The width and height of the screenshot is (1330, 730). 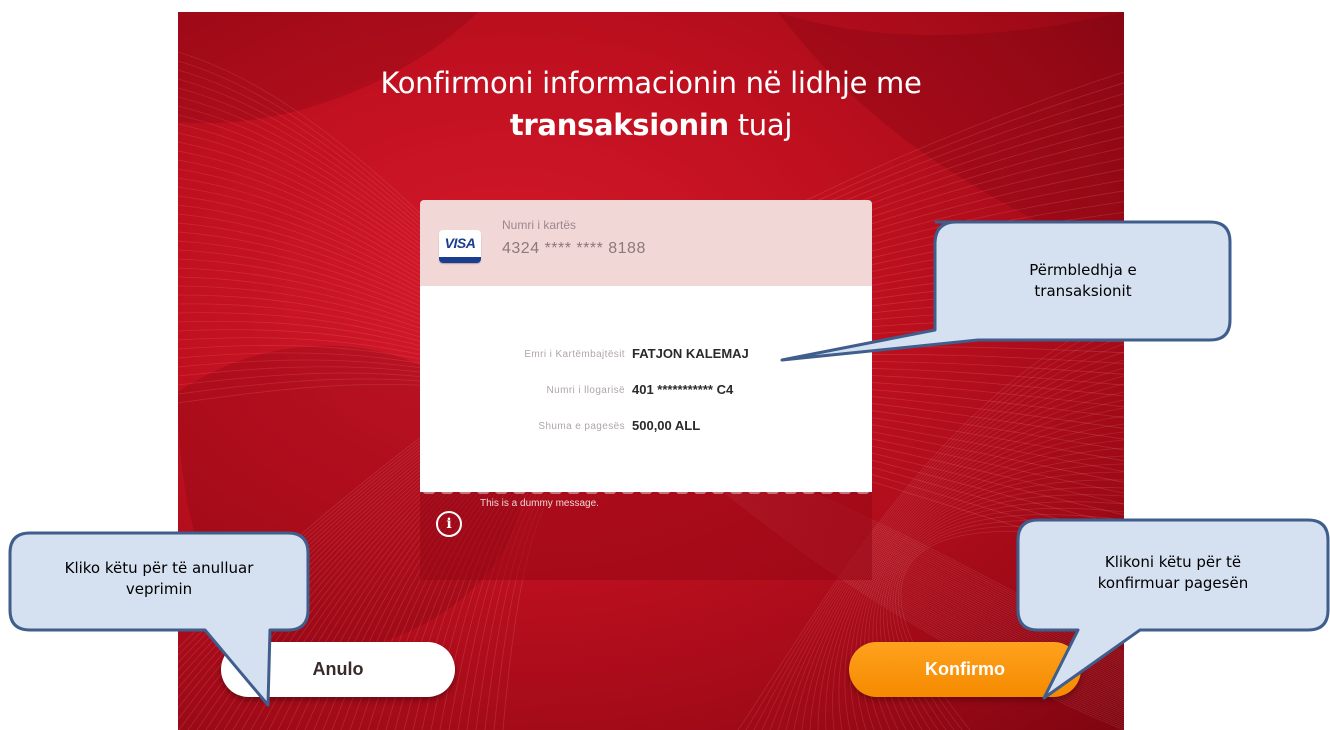 What do you see at coordinates (460, 260) in the screenshot?
I see `visa-logo-stripe` at bounding box center [460, 260].